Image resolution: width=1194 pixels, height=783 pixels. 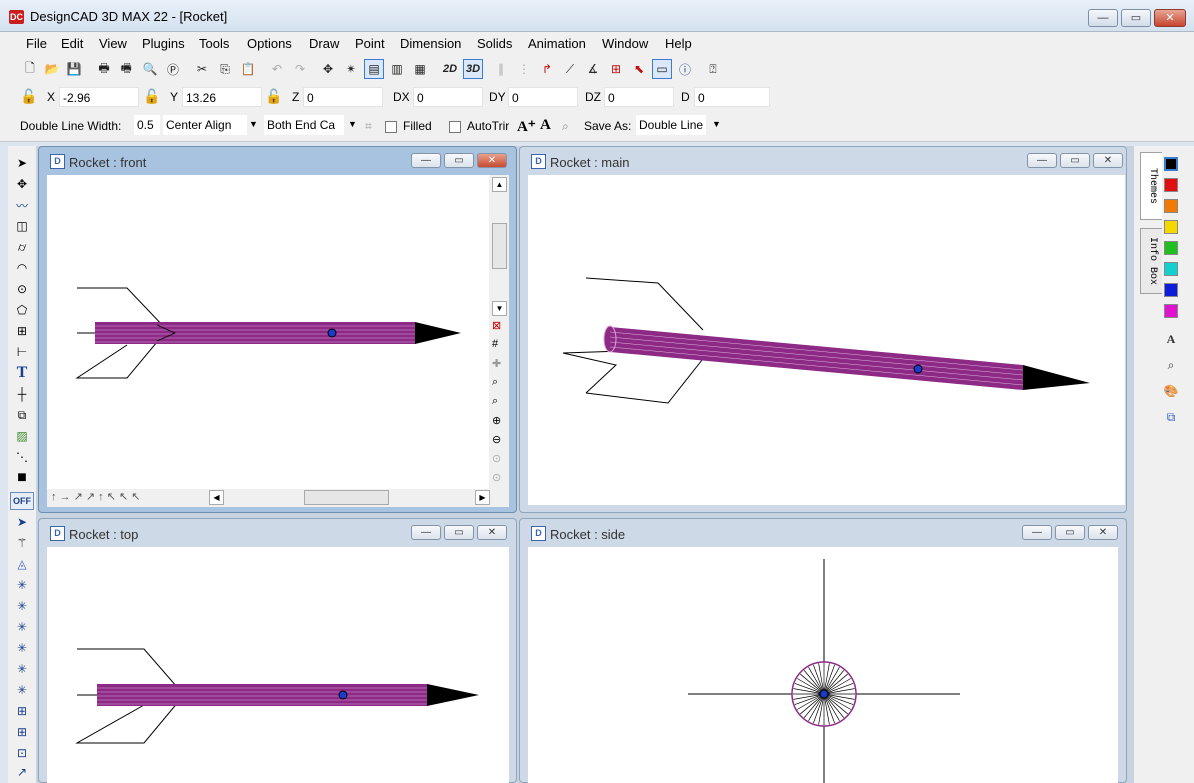 I want to click on axis-icon: ↱, so click(x=547, y=69).